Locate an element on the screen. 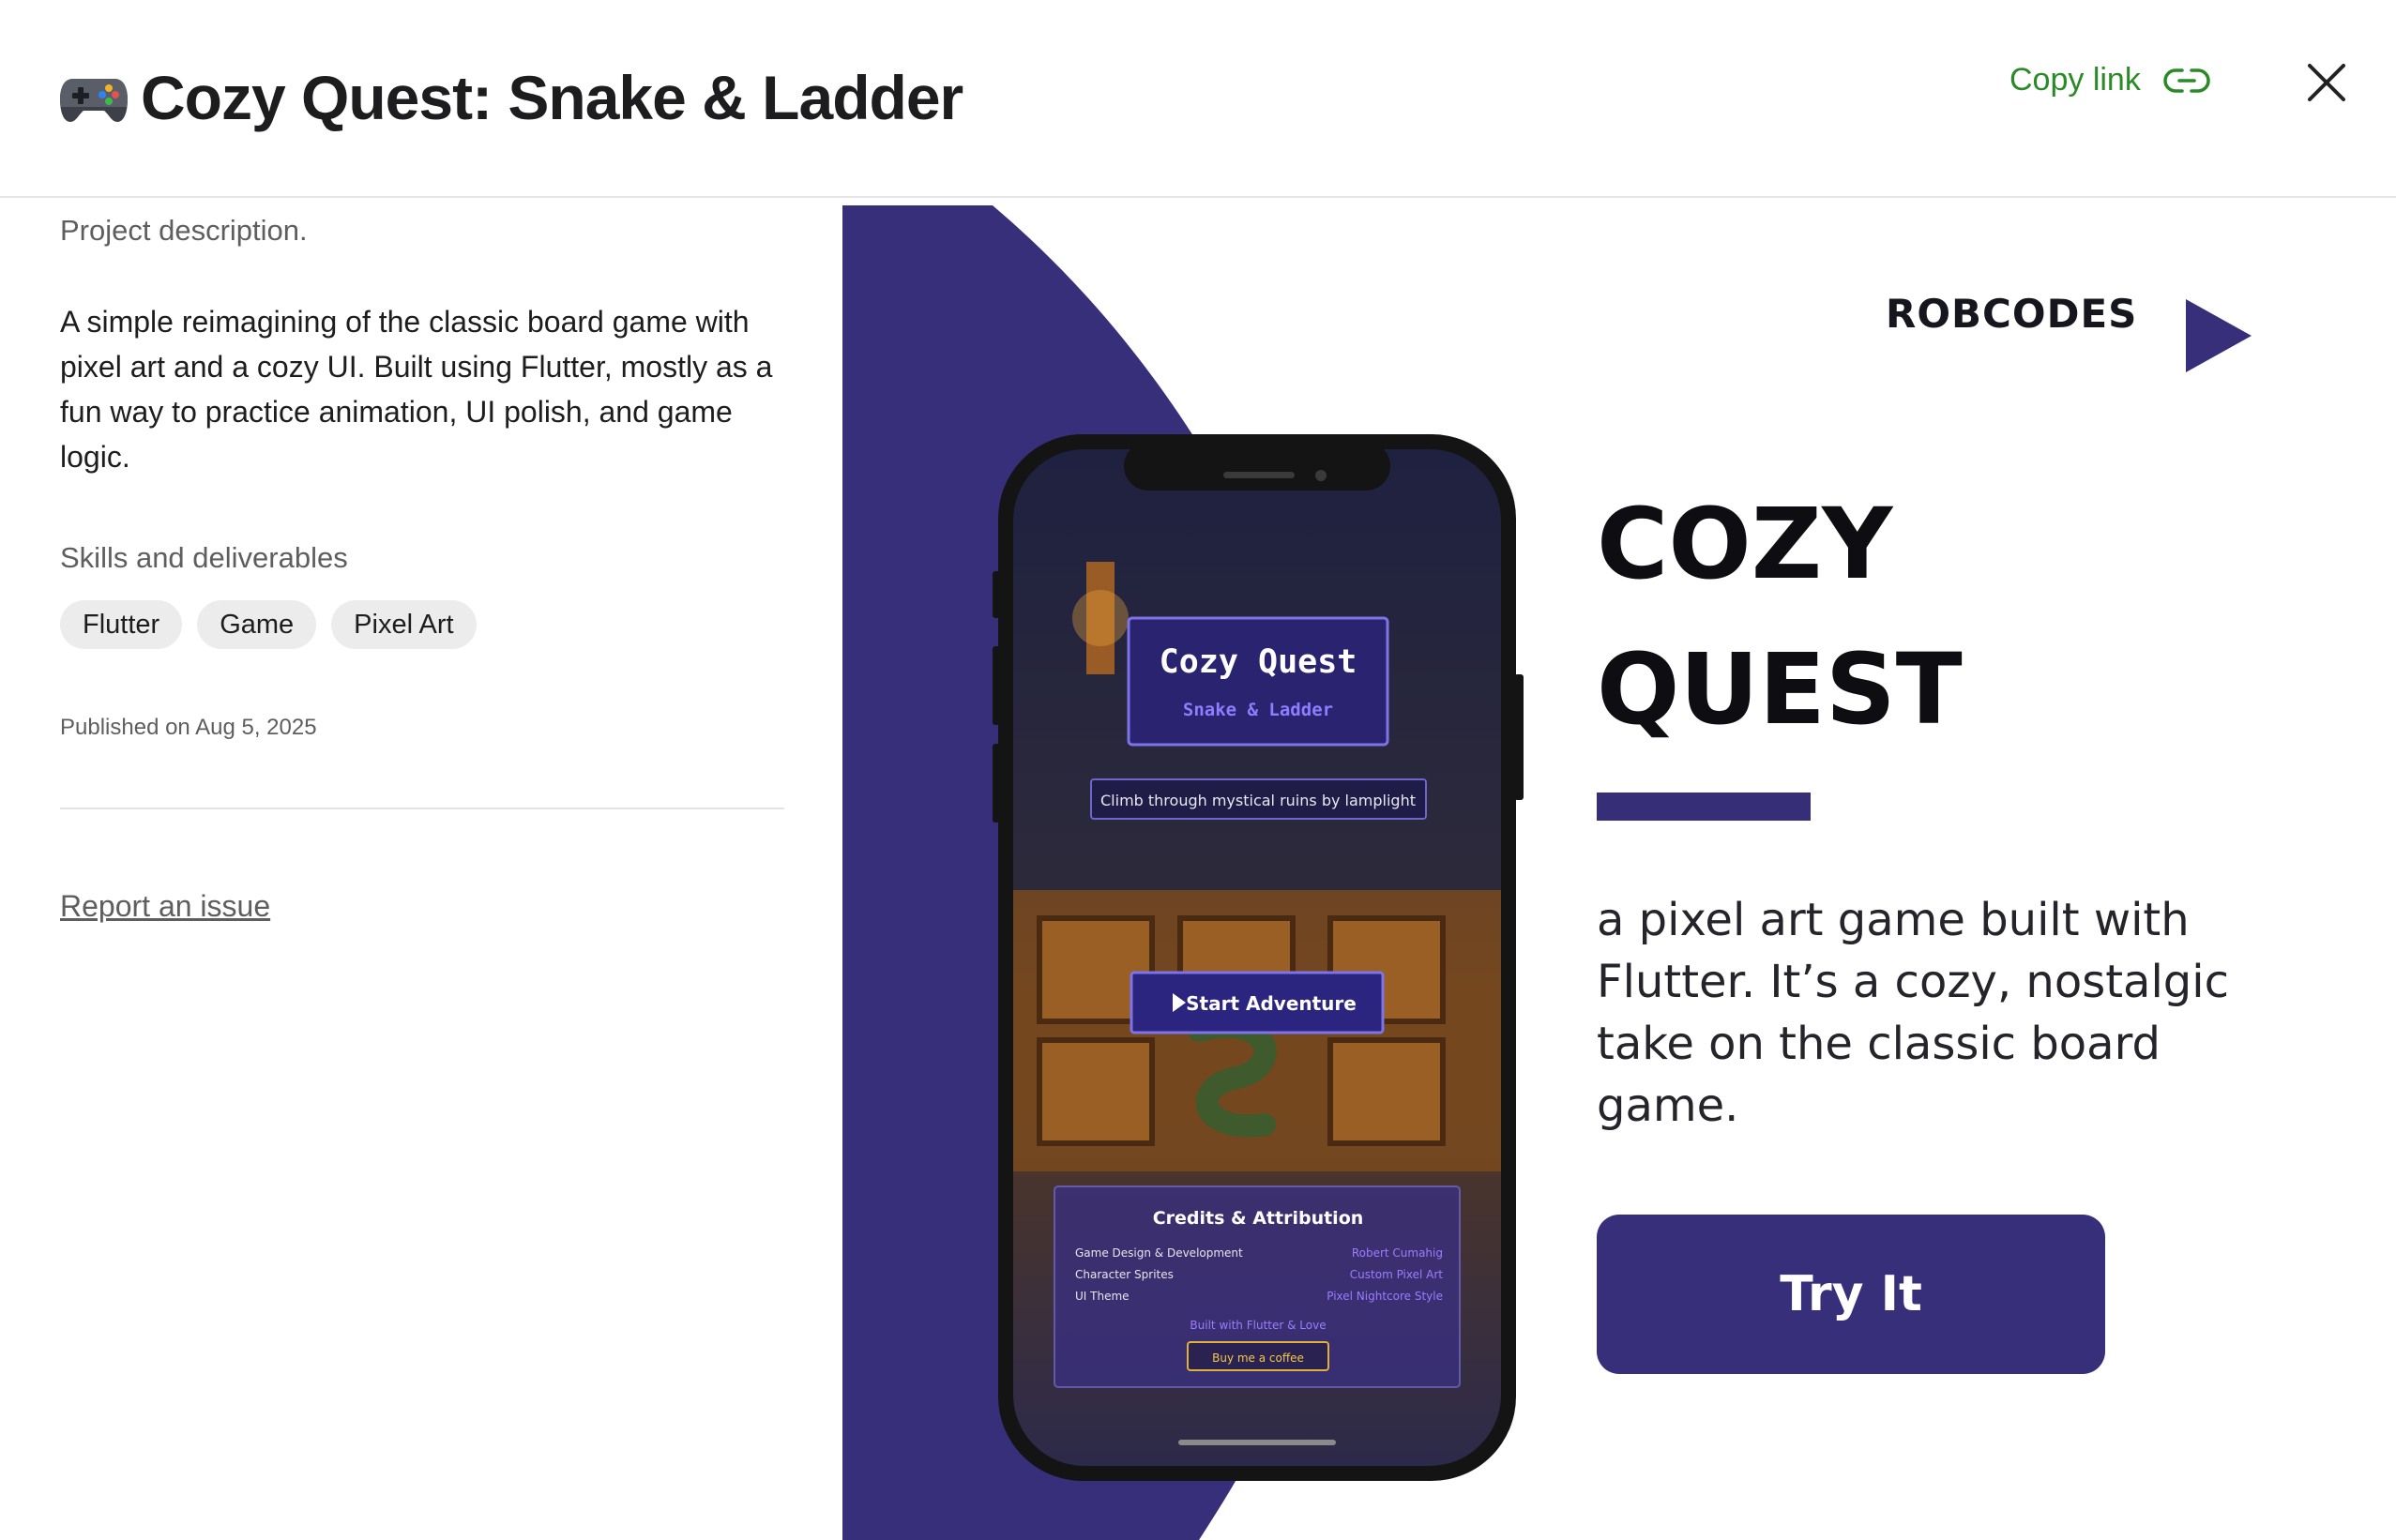 This screenshot has height=1540, width=2396. gamepad-icon is located at coordinates (94, 100).